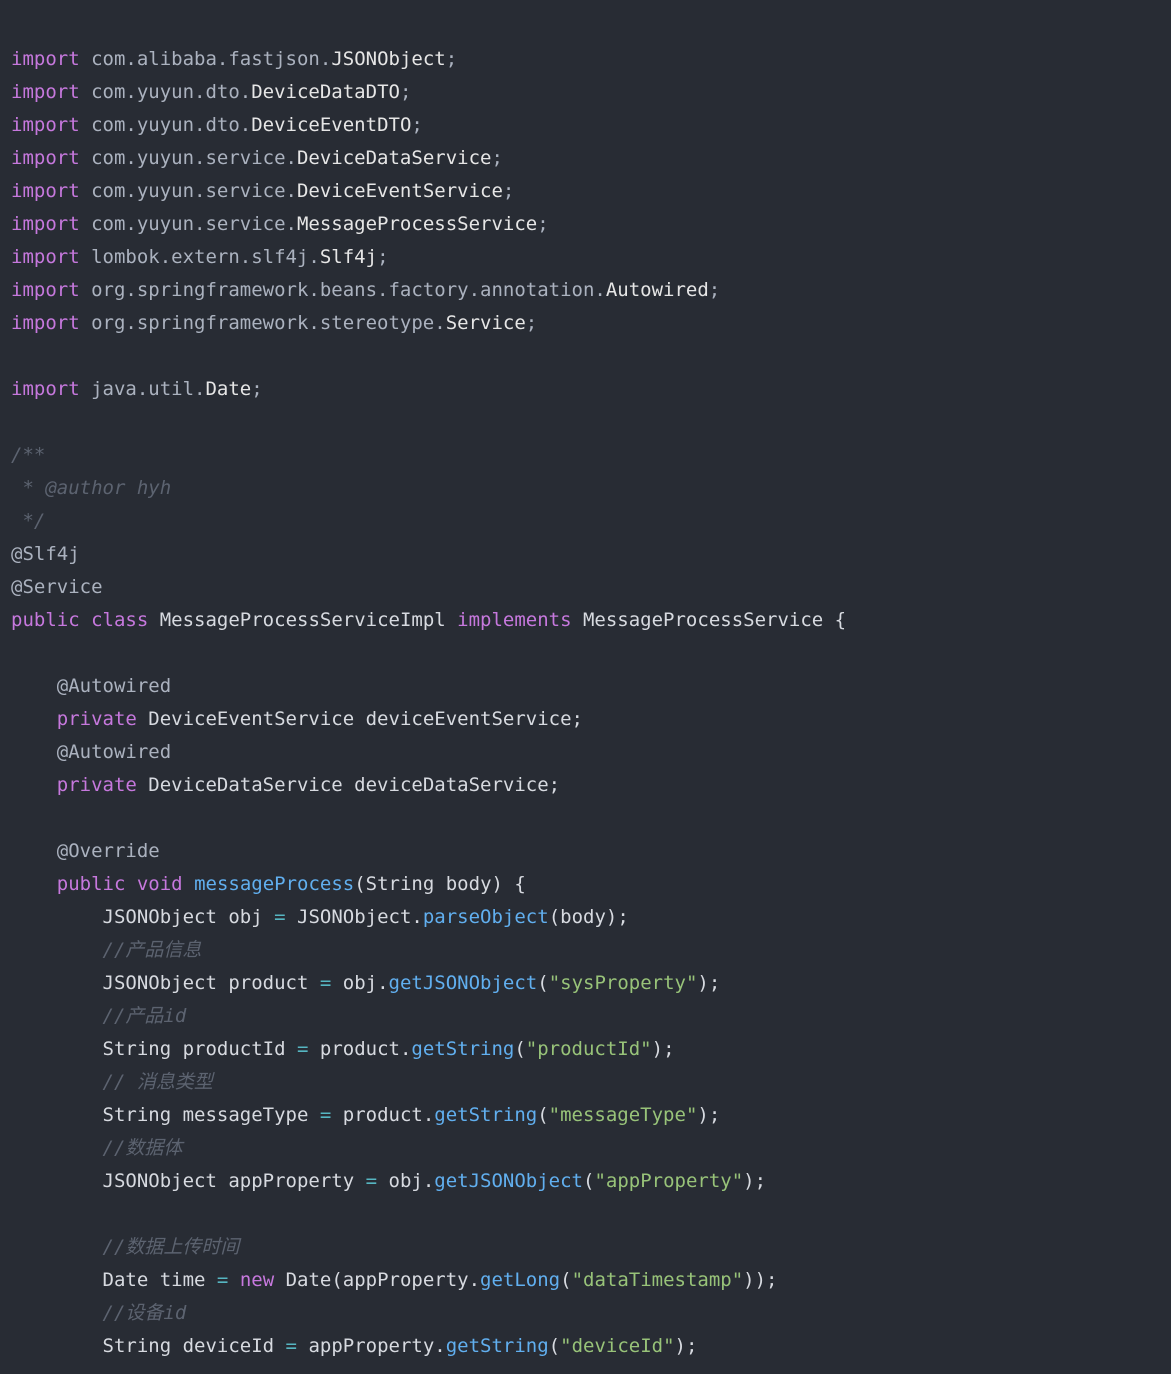 This screenshot has height=1374, width=1171. What do you see at coordinates (394, 158) in the screenshot?
I see `code-token: DeviceDataService` at bounding box center [394, 158].